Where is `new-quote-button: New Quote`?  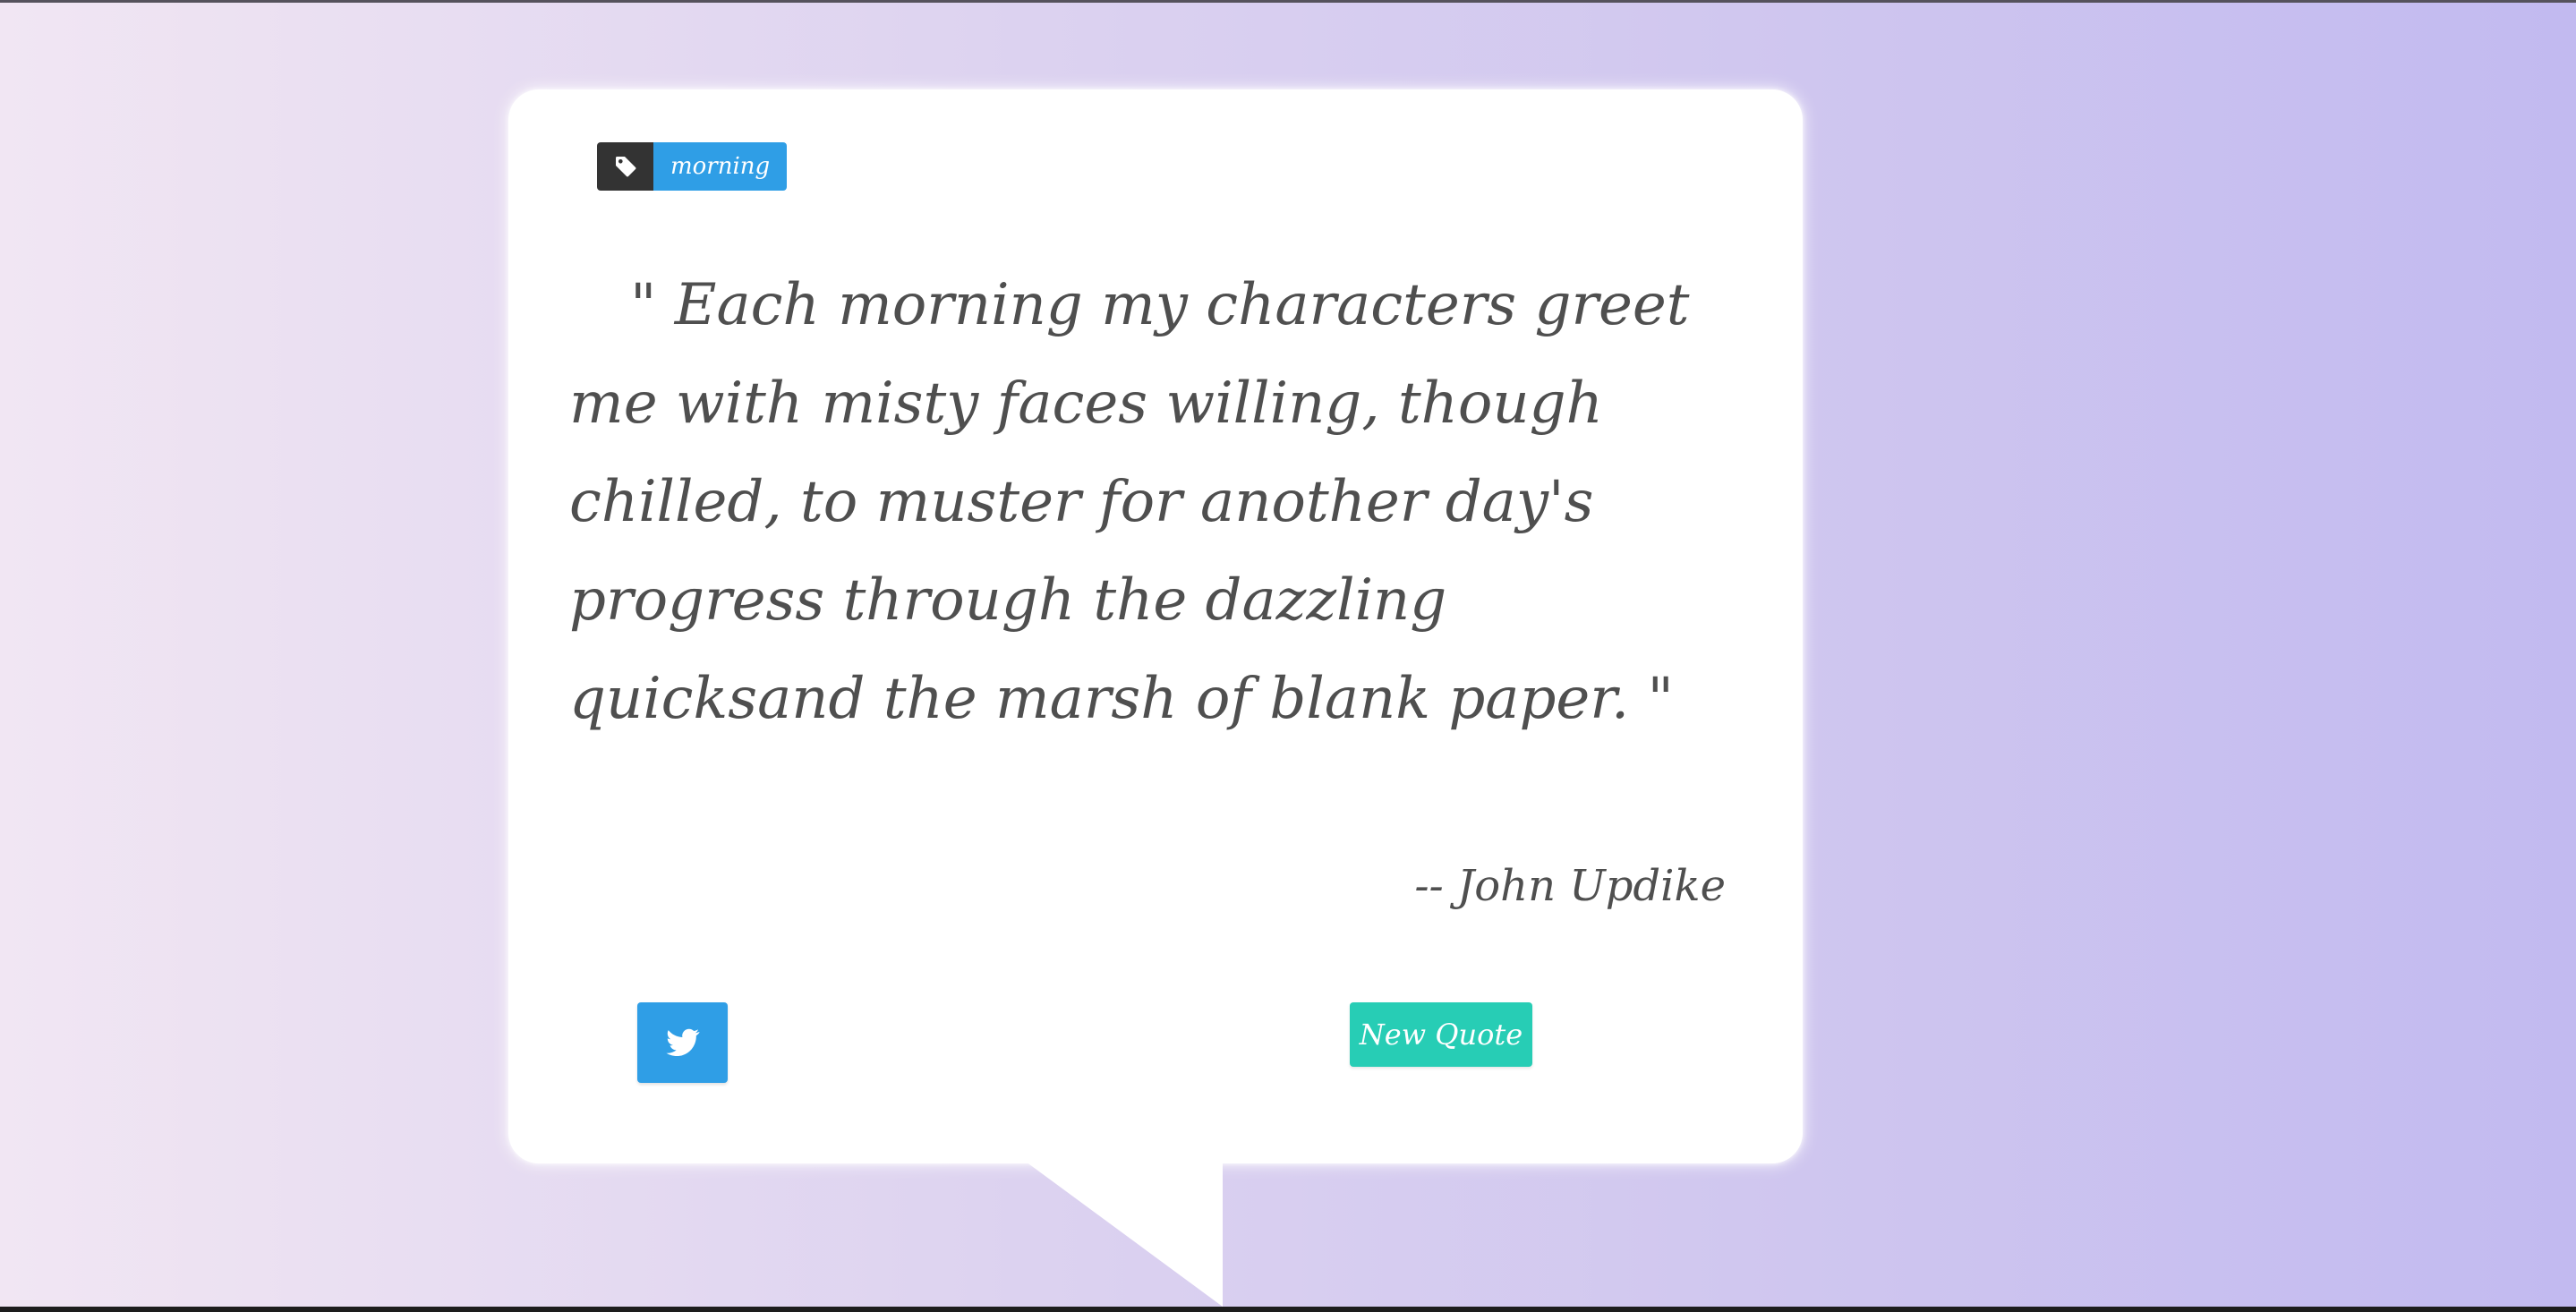
new-quote-button: New Quote is located at coordinates (1441, 1034).